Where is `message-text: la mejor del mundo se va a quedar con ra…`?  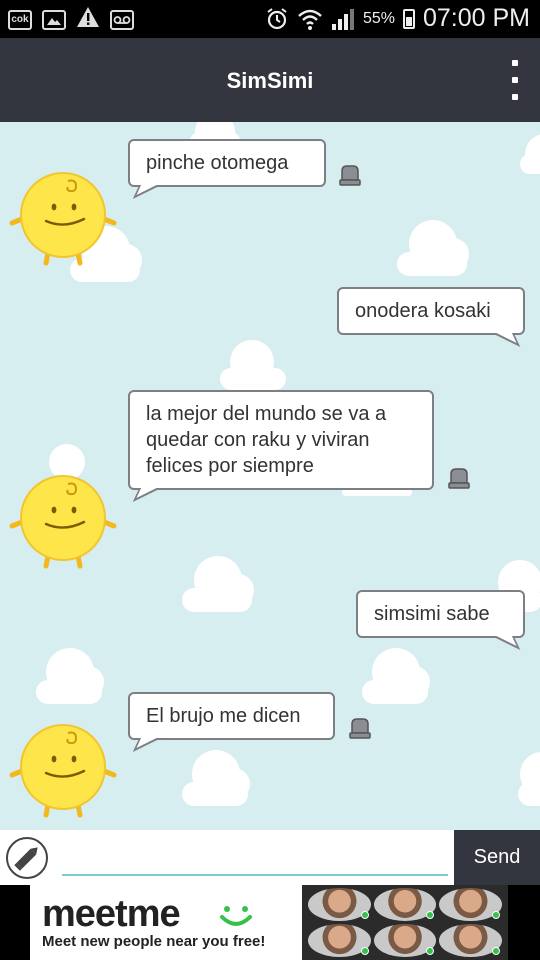 message-text: la mejor del mundo se va a quedar con ra… is located at coordinates (266, 440).